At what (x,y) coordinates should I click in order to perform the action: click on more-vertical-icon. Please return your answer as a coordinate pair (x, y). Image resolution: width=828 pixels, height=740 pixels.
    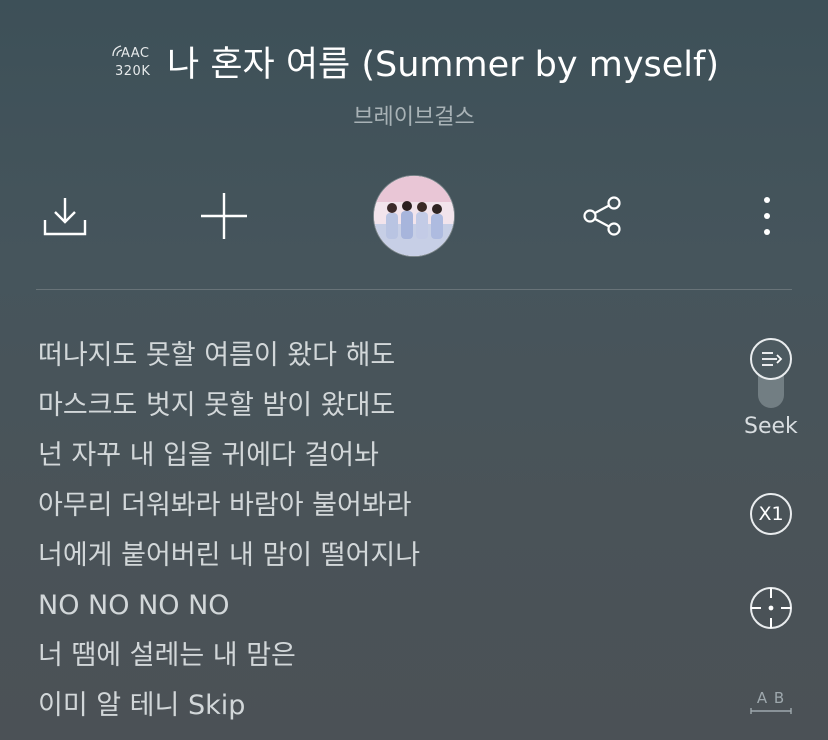
    Looking at the image, I should click on (767, 216).